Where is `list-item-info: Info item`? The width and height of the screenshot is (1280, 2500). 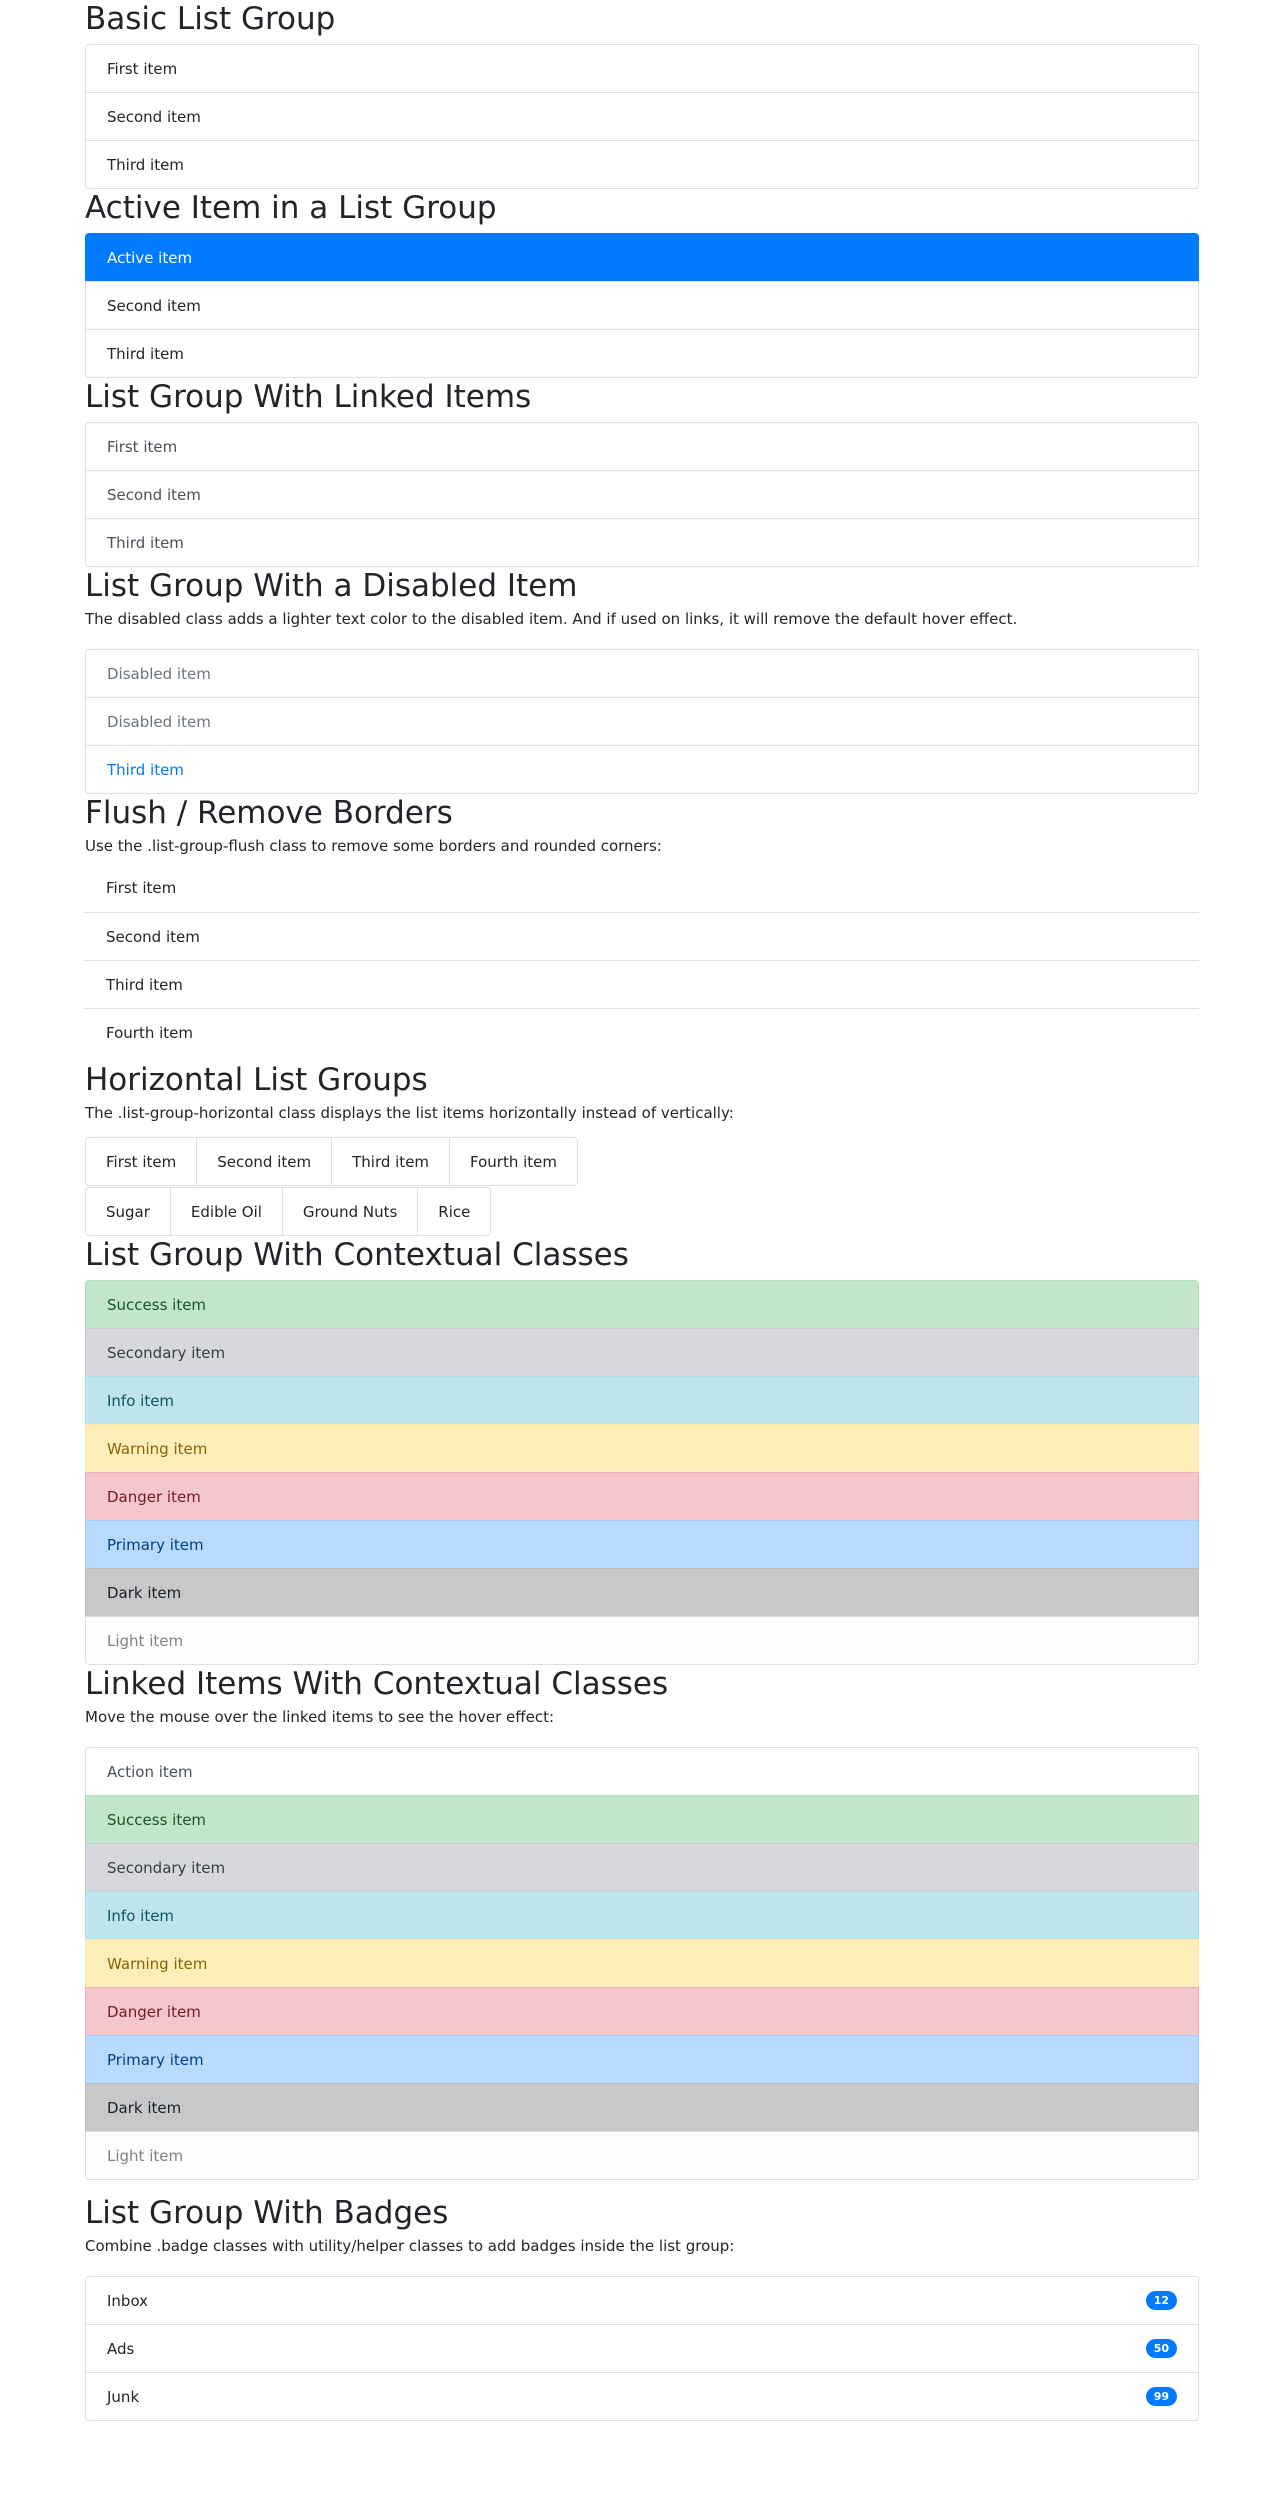
list-item-info: Info item is located at coordinates (642, 1400).